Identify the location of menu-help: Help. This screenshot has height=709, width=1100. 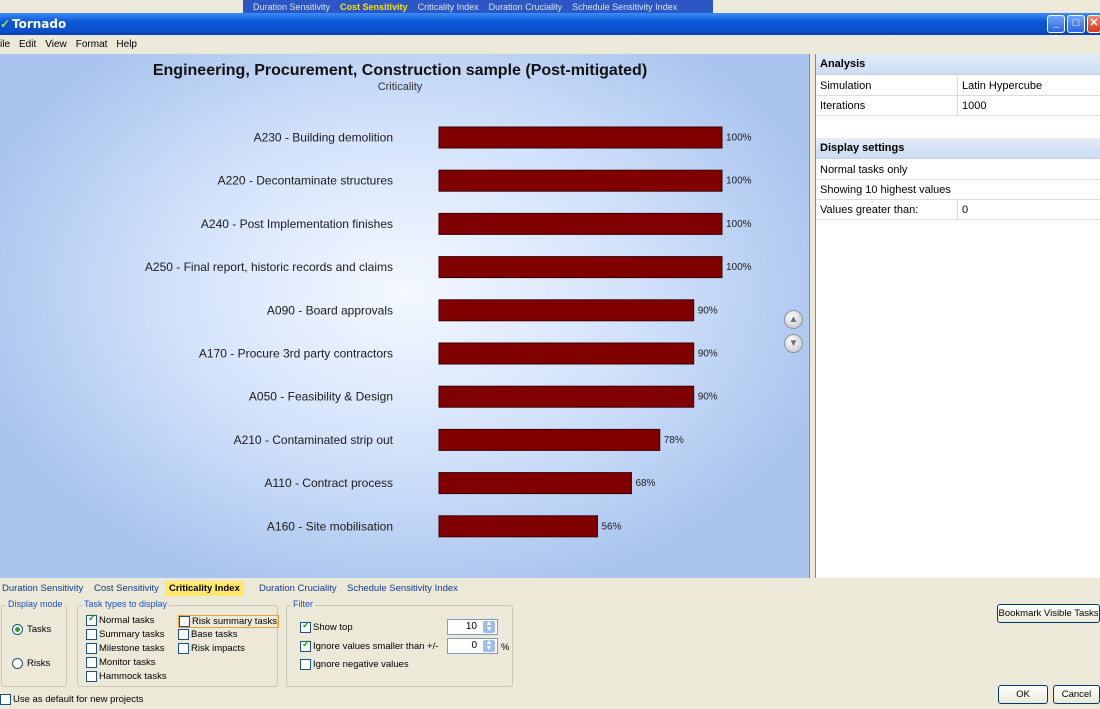
(126, 44).